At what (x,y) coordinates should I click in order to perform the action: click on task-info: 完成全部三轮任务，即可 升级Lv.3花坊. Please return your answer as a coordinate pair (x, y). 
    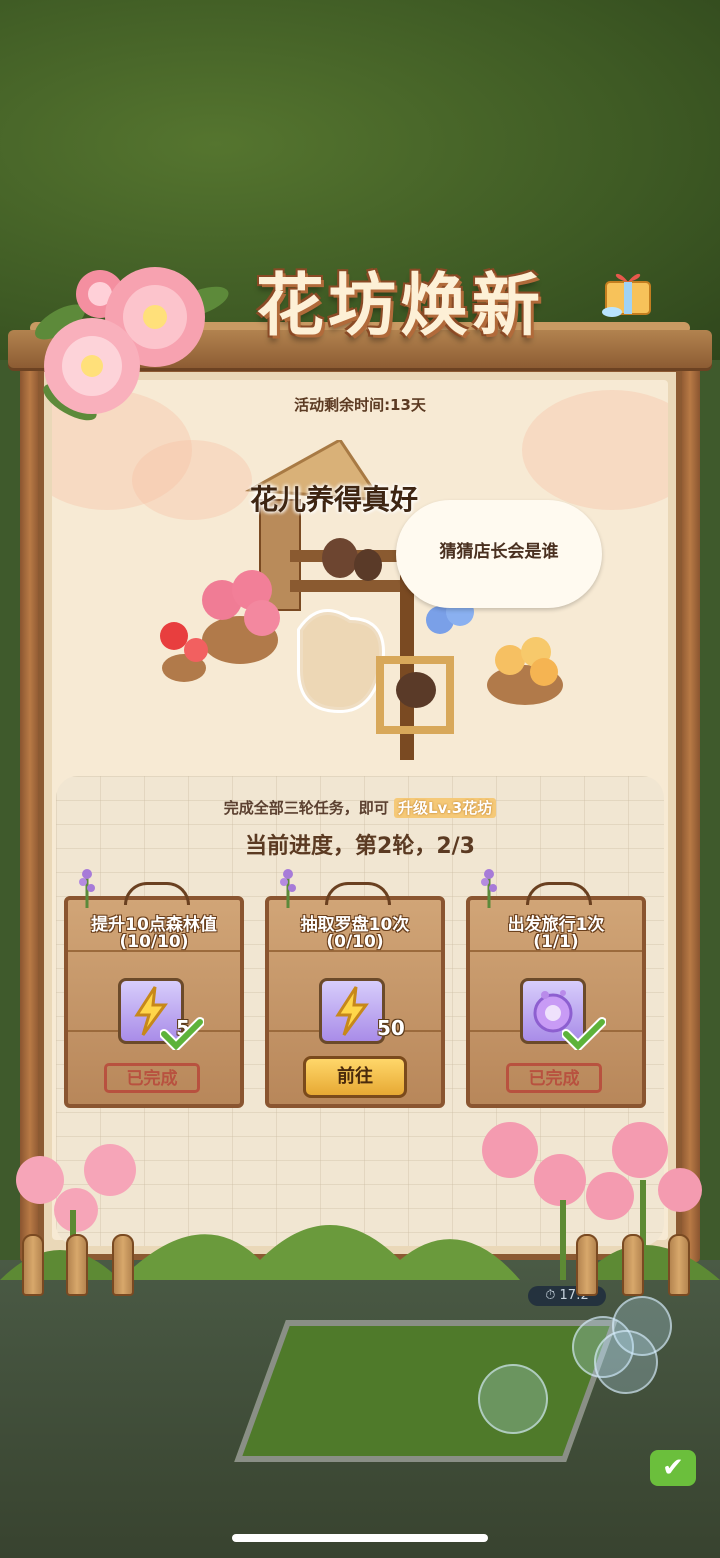
    Looking at the image, I should click on (360, 807).